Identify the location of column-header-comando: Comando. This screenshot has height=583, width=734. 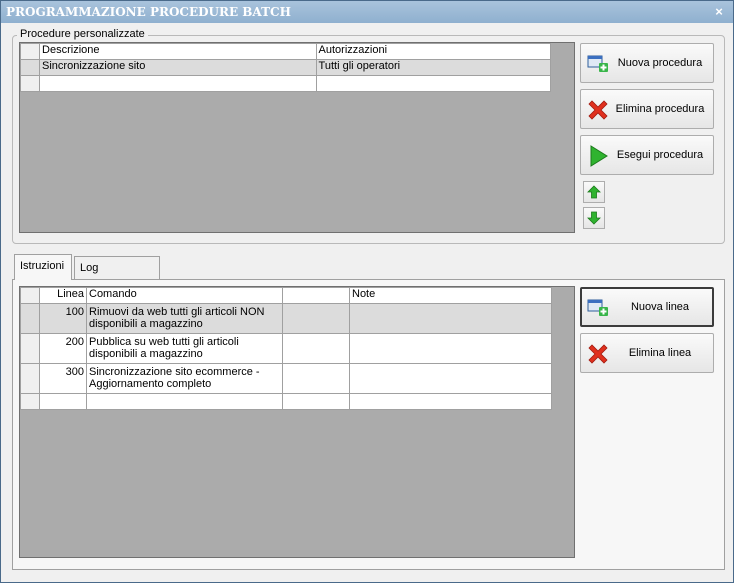
(184, 295).